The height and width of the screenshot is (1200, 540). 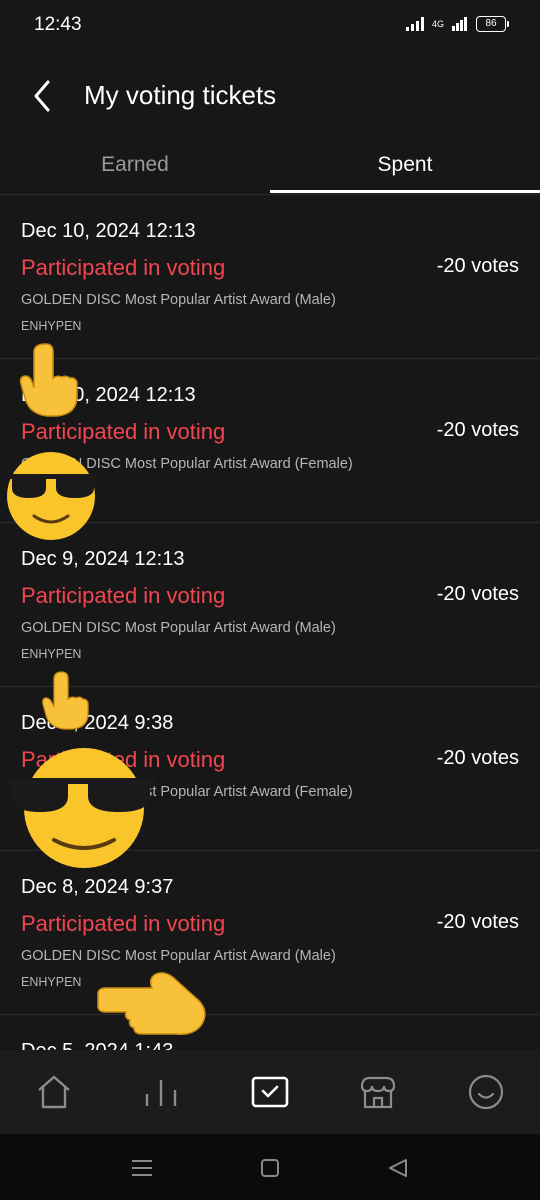 What do you see at coordinates (405, 166) in the screenshot?
I see `tab-spent: Spent` at bounding box center [405, 166].